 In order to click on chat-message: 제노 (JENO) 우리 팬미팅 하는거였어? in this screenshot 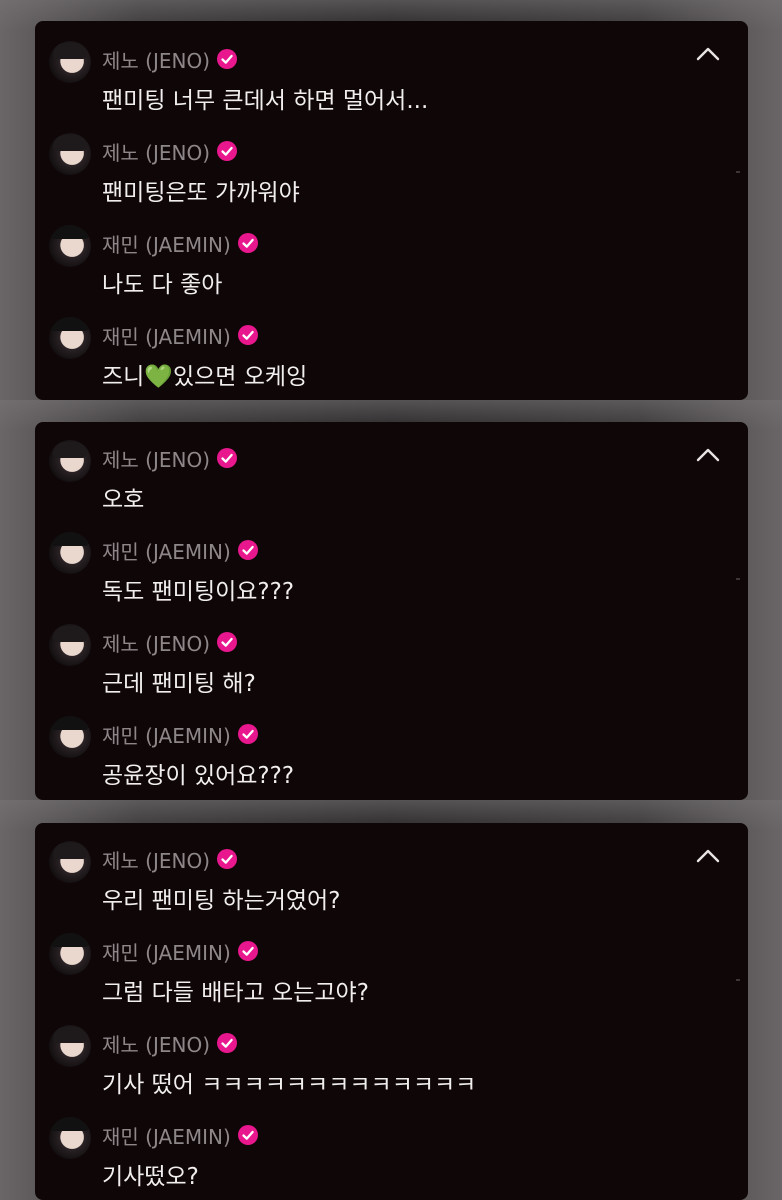, I will do `click(369, 872)`.